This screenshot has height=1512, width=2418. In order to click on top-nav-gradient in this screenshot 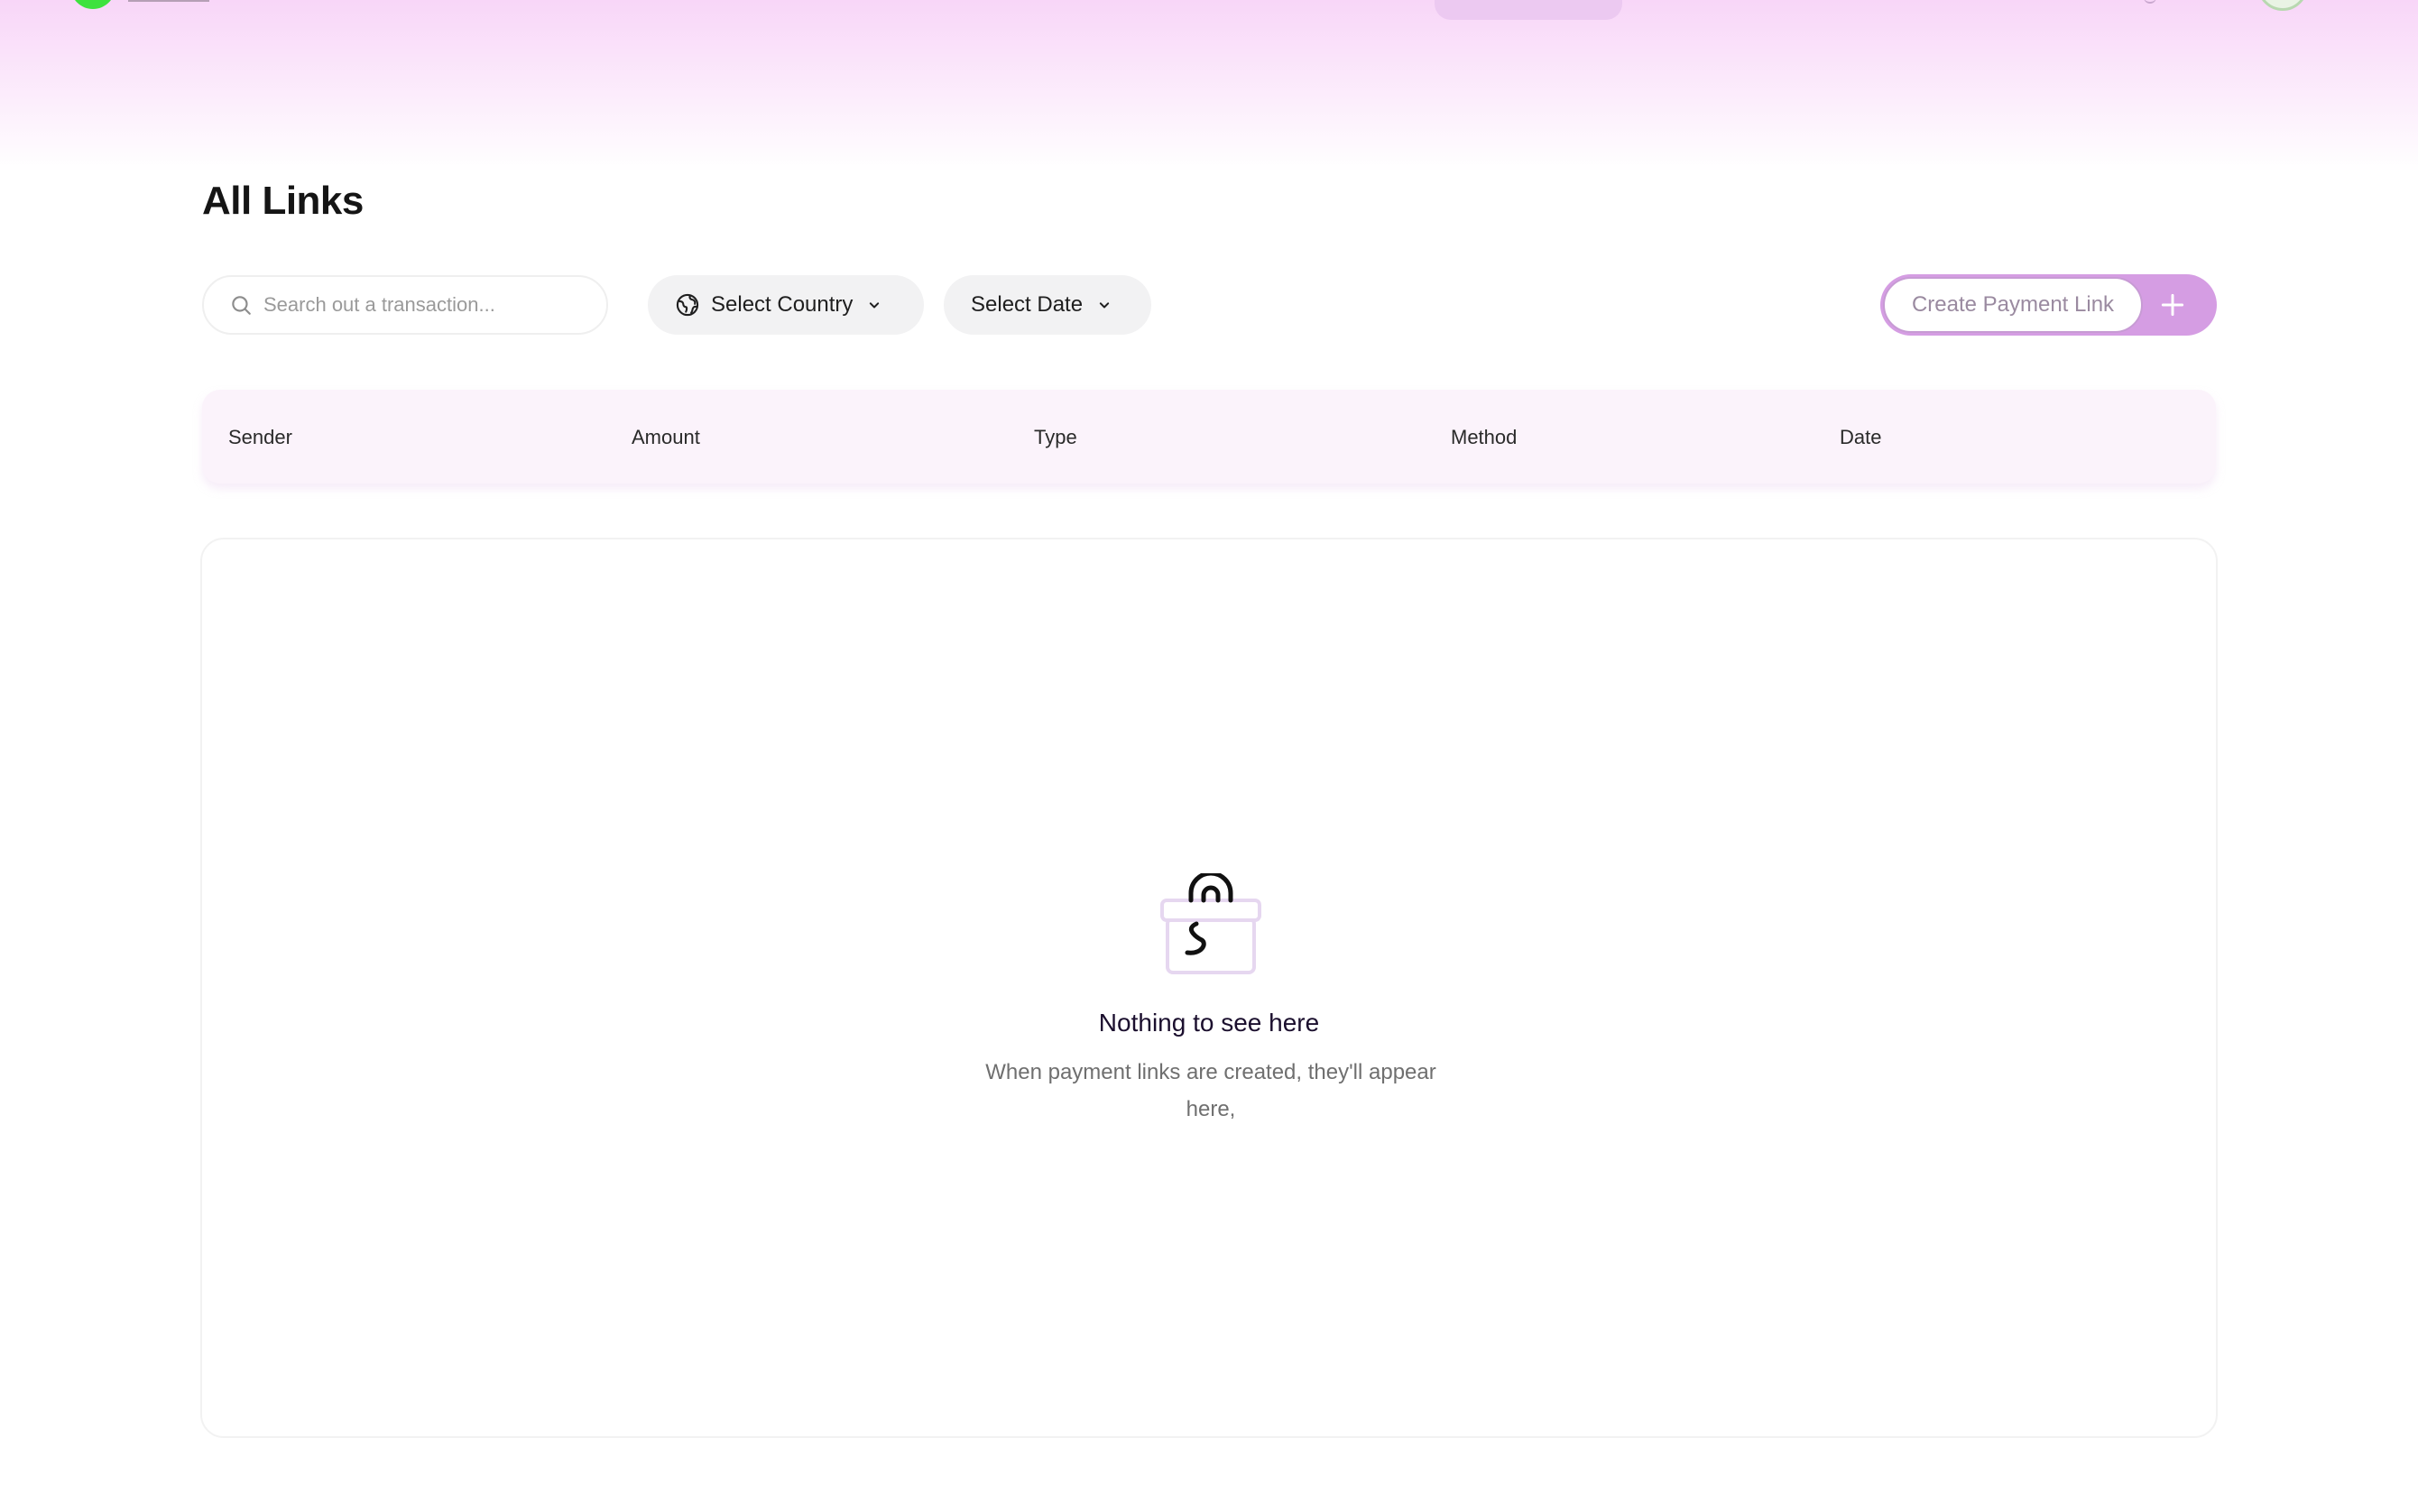, I will do `click(1209, 85)`.